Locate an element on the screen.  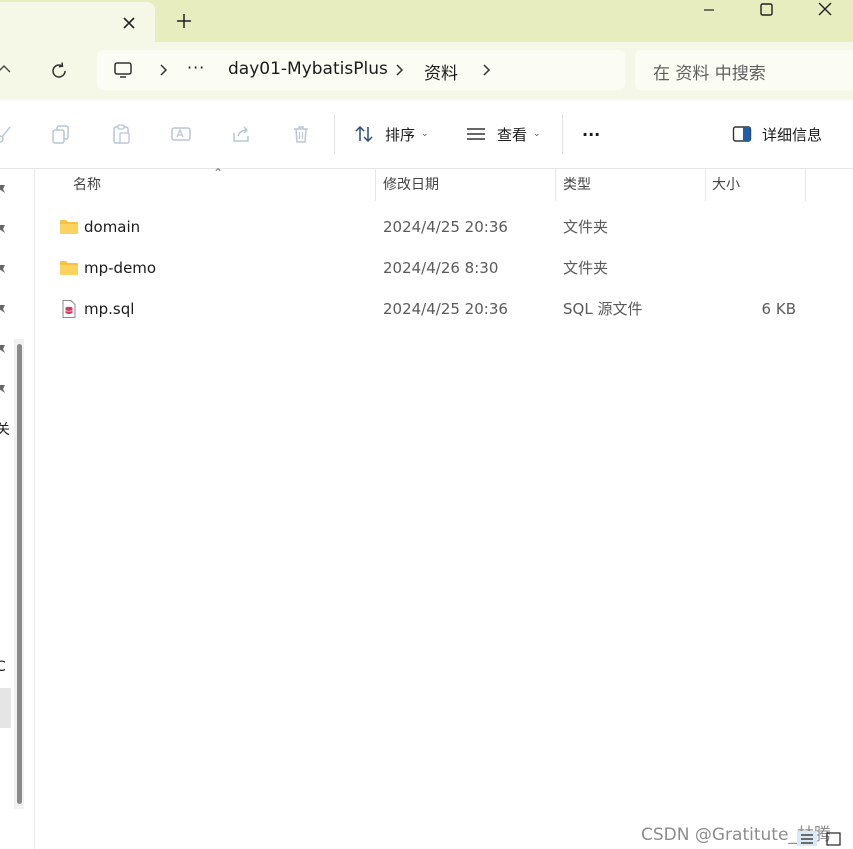
column-header-type: 类型 is located at coordinates (577, 185).